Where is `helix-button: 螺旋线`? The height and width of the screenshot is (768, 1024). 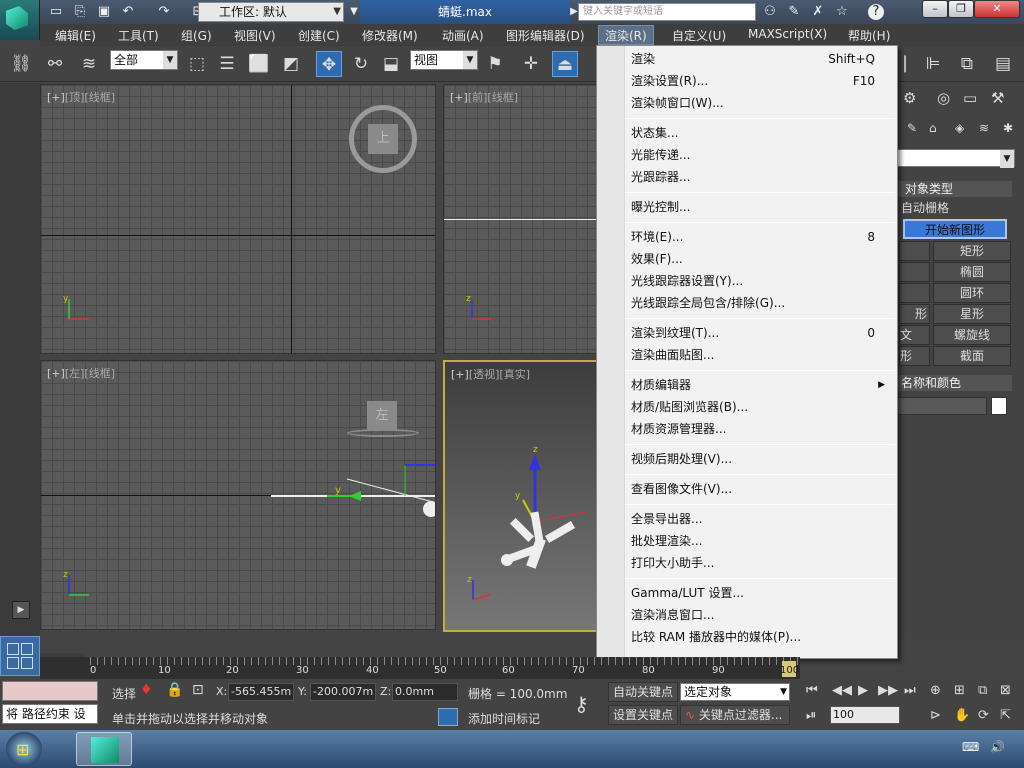 helix-button: 螺旋线 is located at coordinates (972, 335).